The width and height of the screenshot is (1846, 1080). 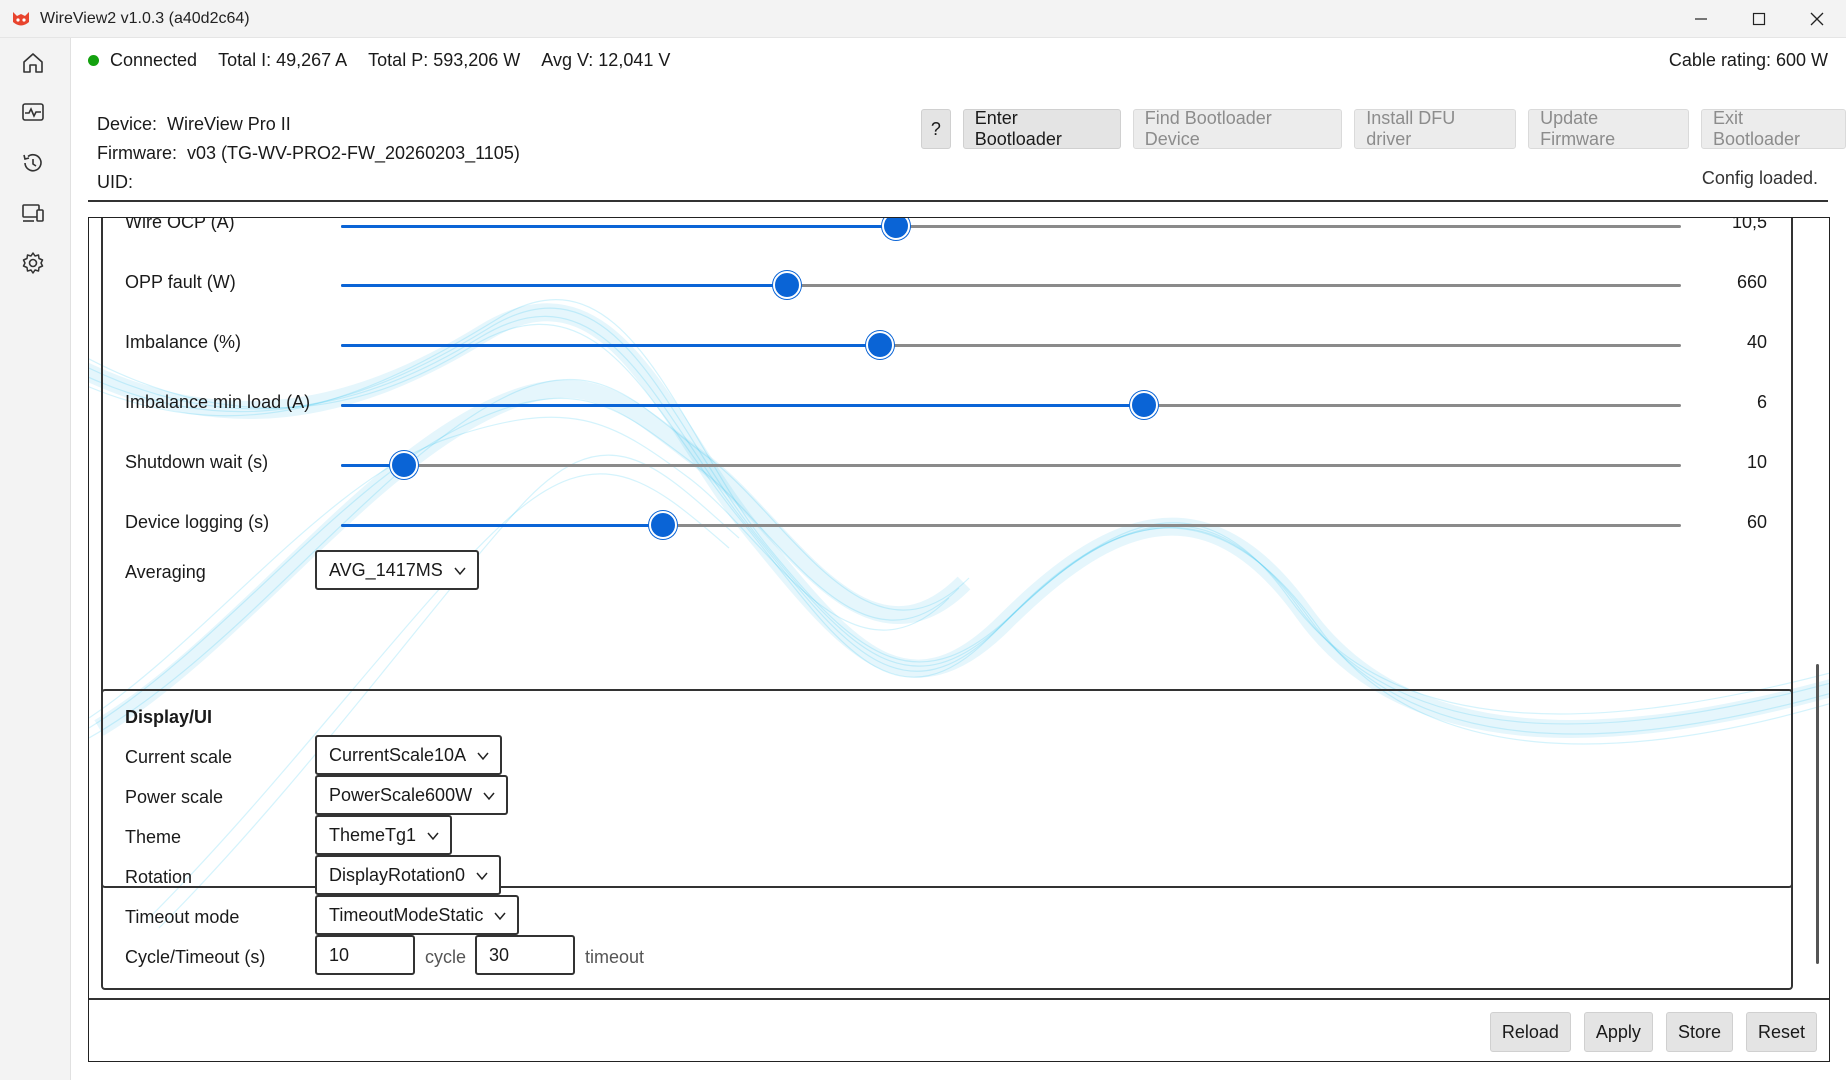 I want to click on theme-select: ThemeTg1, so click(x=384, y=835).